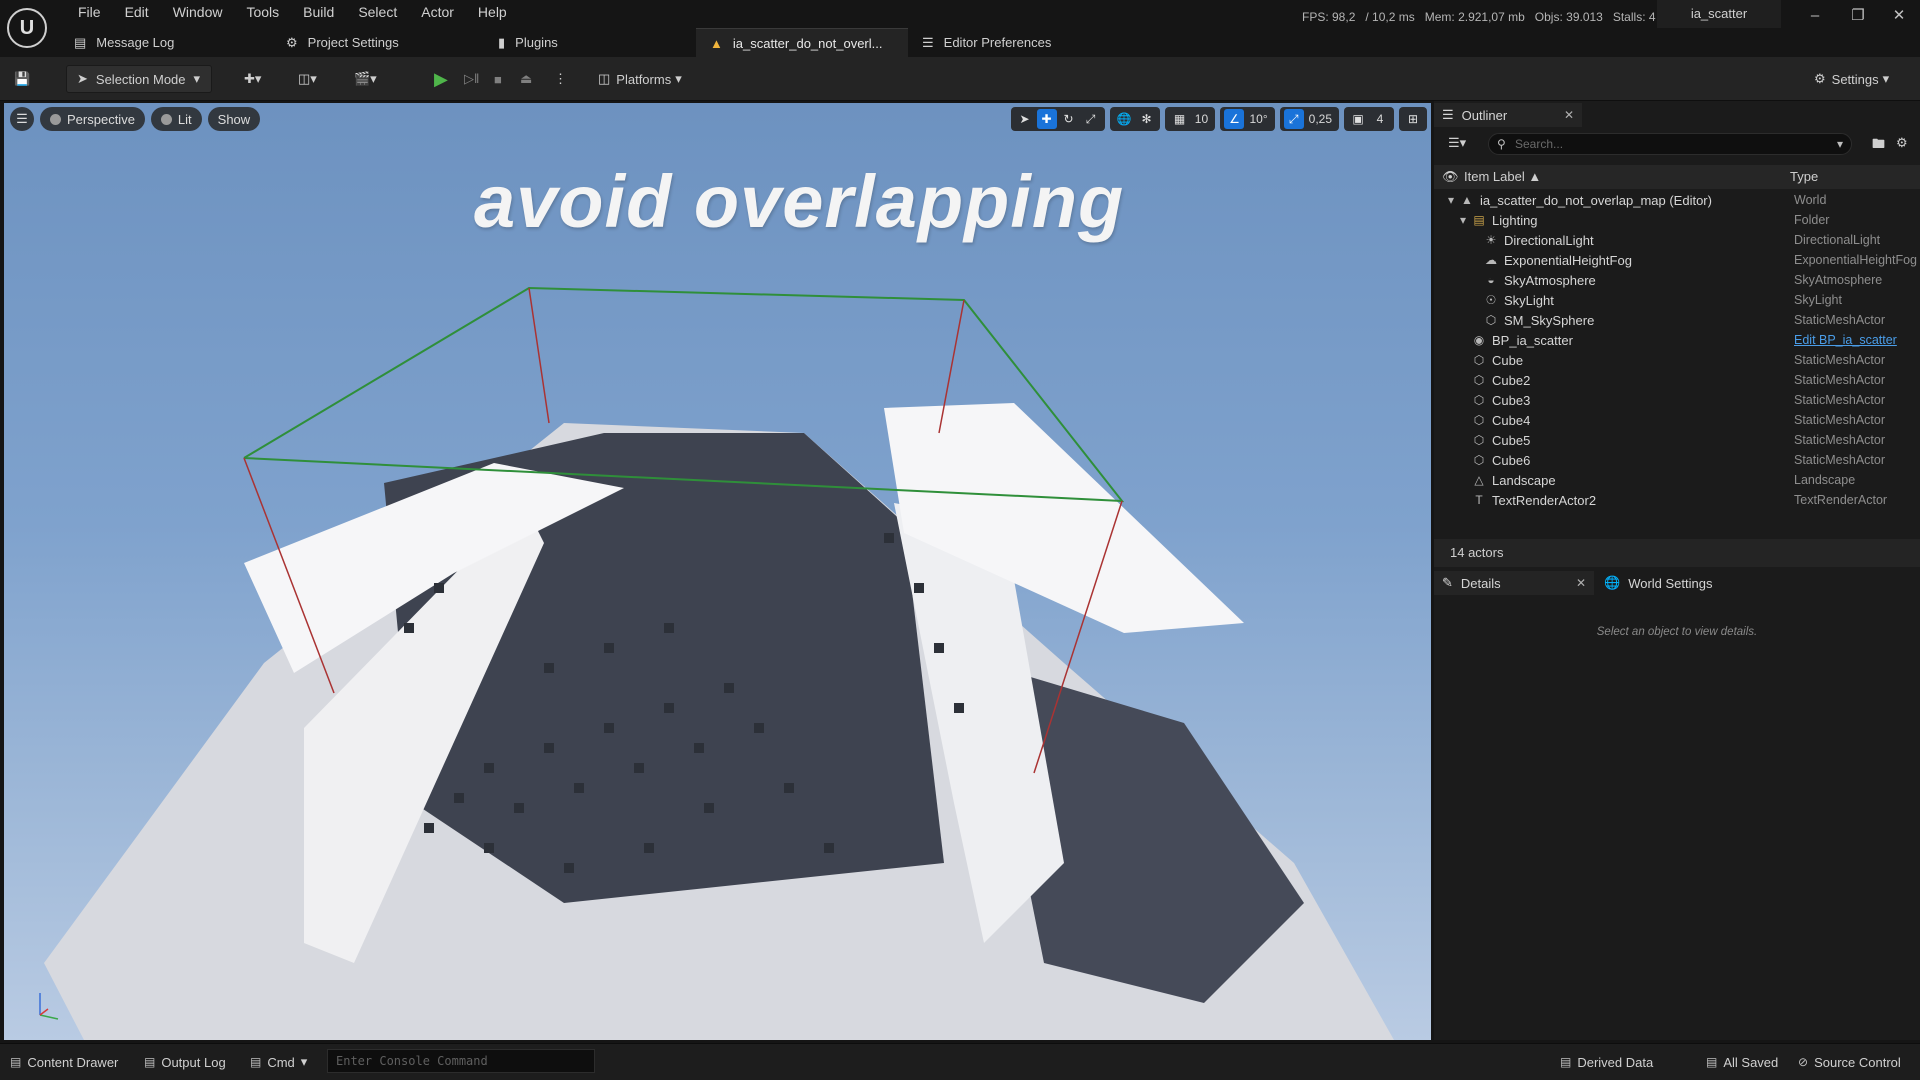 The width and height of the screenshot is (1920, 1080). Describe the element at coordinates (1677, 481) in the screenshot. I see `outliner-row: △ Landscape Landscape` at that location.